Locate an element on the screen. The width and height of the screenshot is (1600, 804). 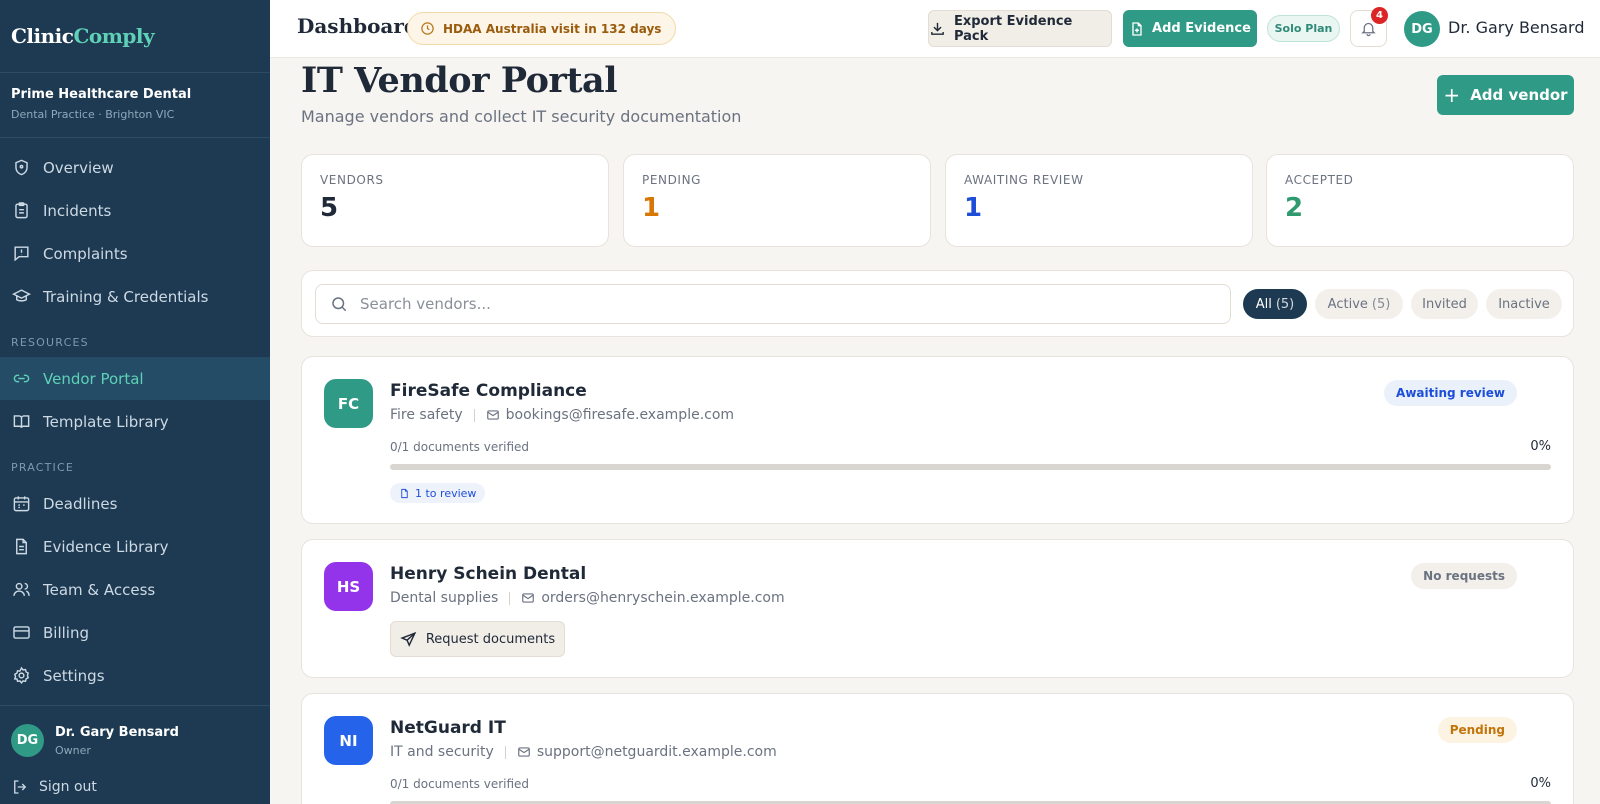
book-icon is located at coordinates (21, 421).